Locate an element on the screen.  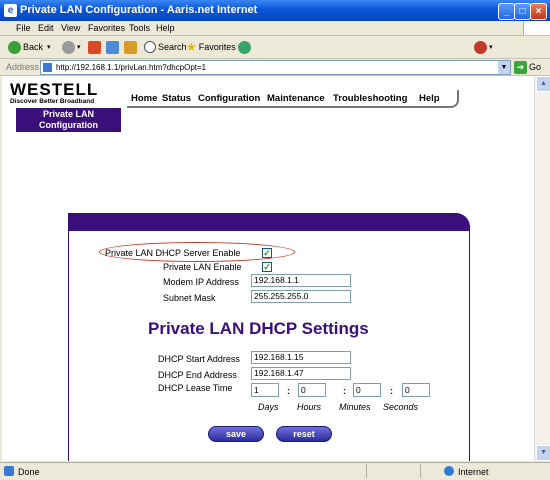
menu-file: File is located at coordinates (23, 28).